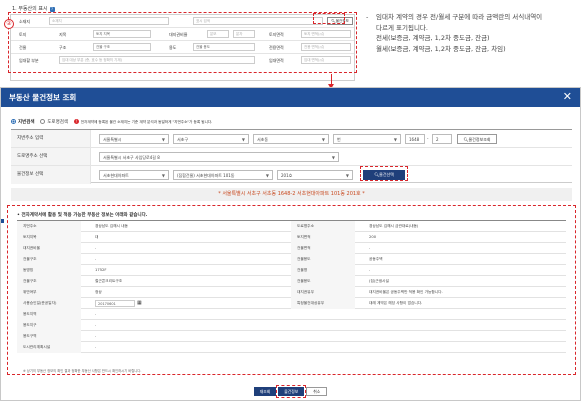  What do you see at coordinates (265, 391) in the screenshot?
I see `recheck-button: 재조회` at bounding box center [265, 391].